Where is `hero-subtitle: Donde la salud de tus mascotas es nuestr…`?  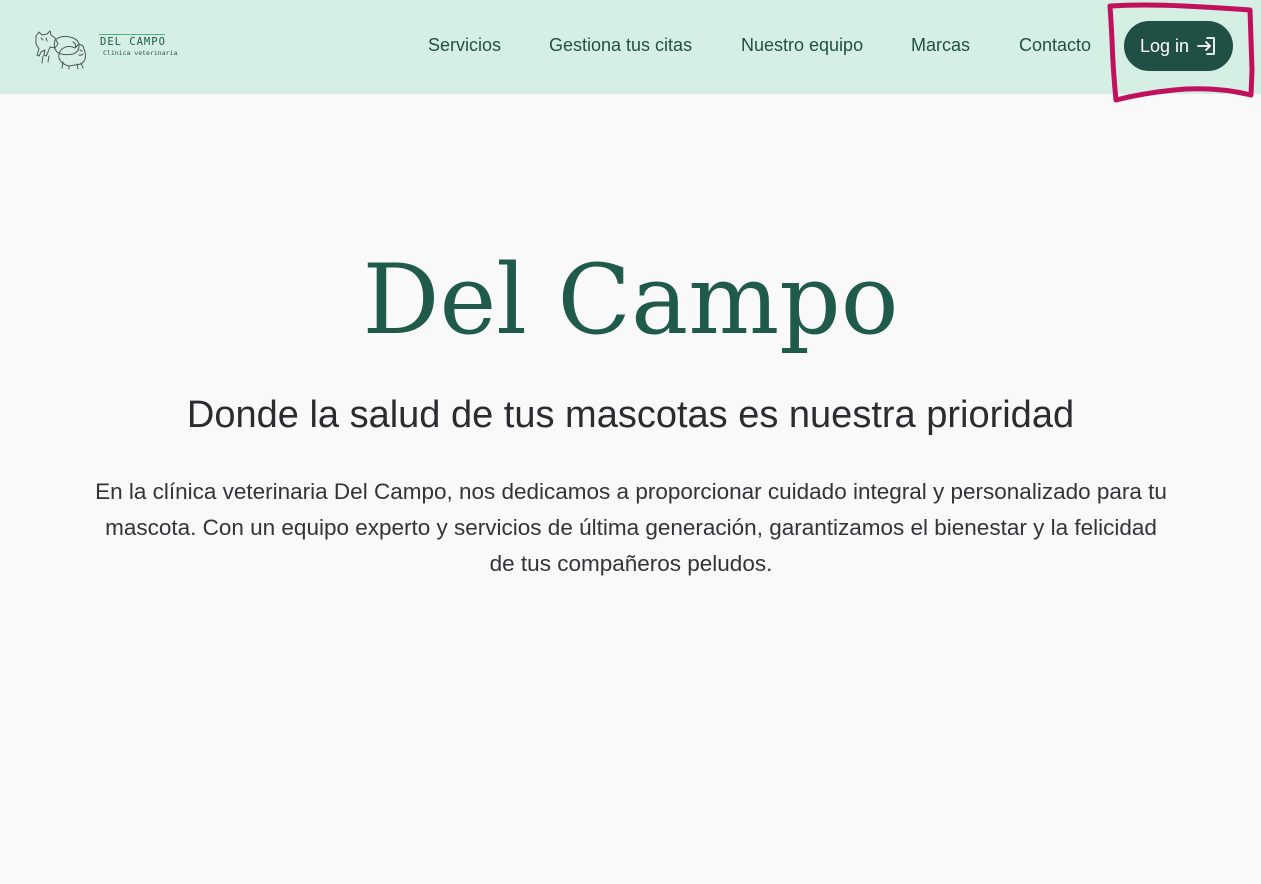
hero-subtitle: Donde la salud de tus mascotas es nuestr… is located at coordinates (630, 415).